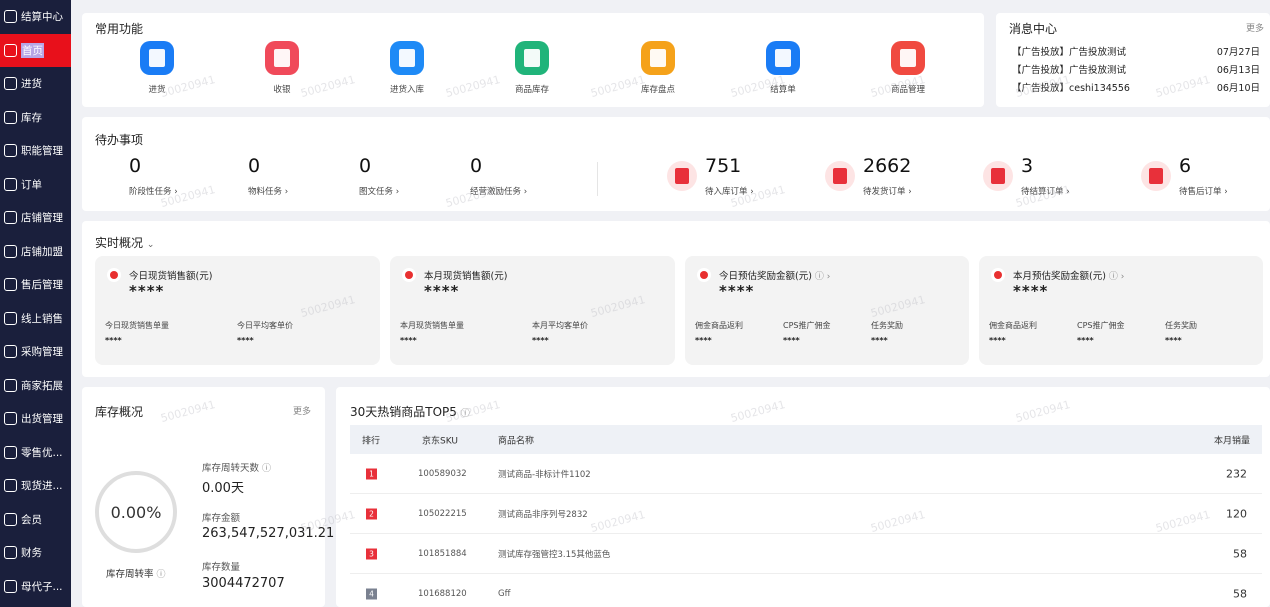 This screenshot has width=1270, height=607. I want to click on quick-stocktake: 库存盘点, so click(658, 68).